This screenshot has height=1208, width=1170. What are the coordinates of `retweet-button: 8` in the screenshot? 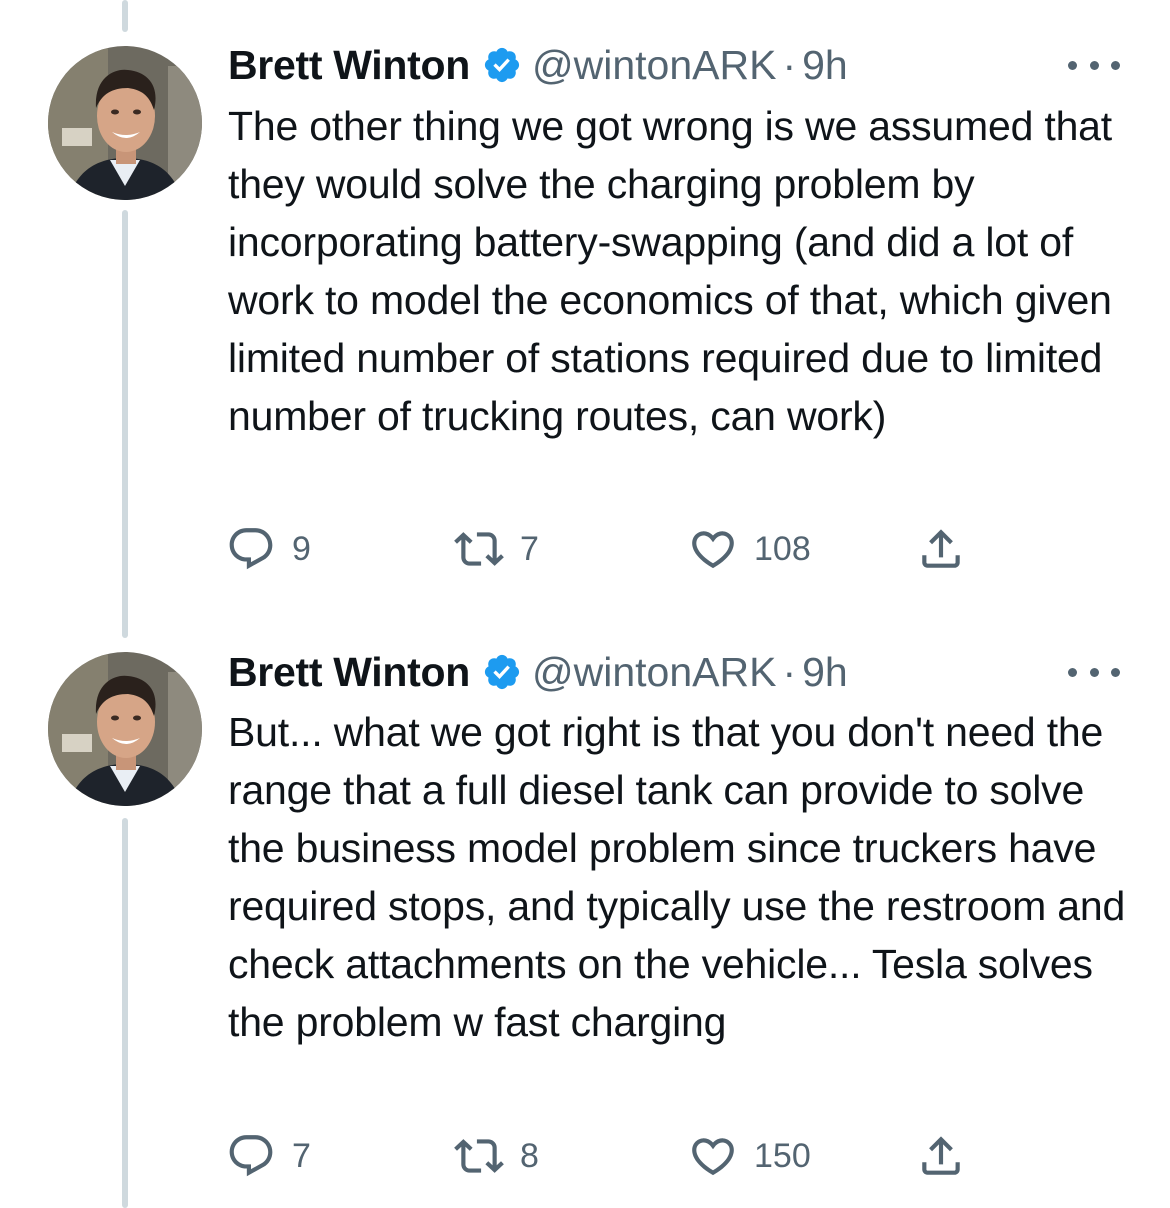 It's located at (496, 1156).